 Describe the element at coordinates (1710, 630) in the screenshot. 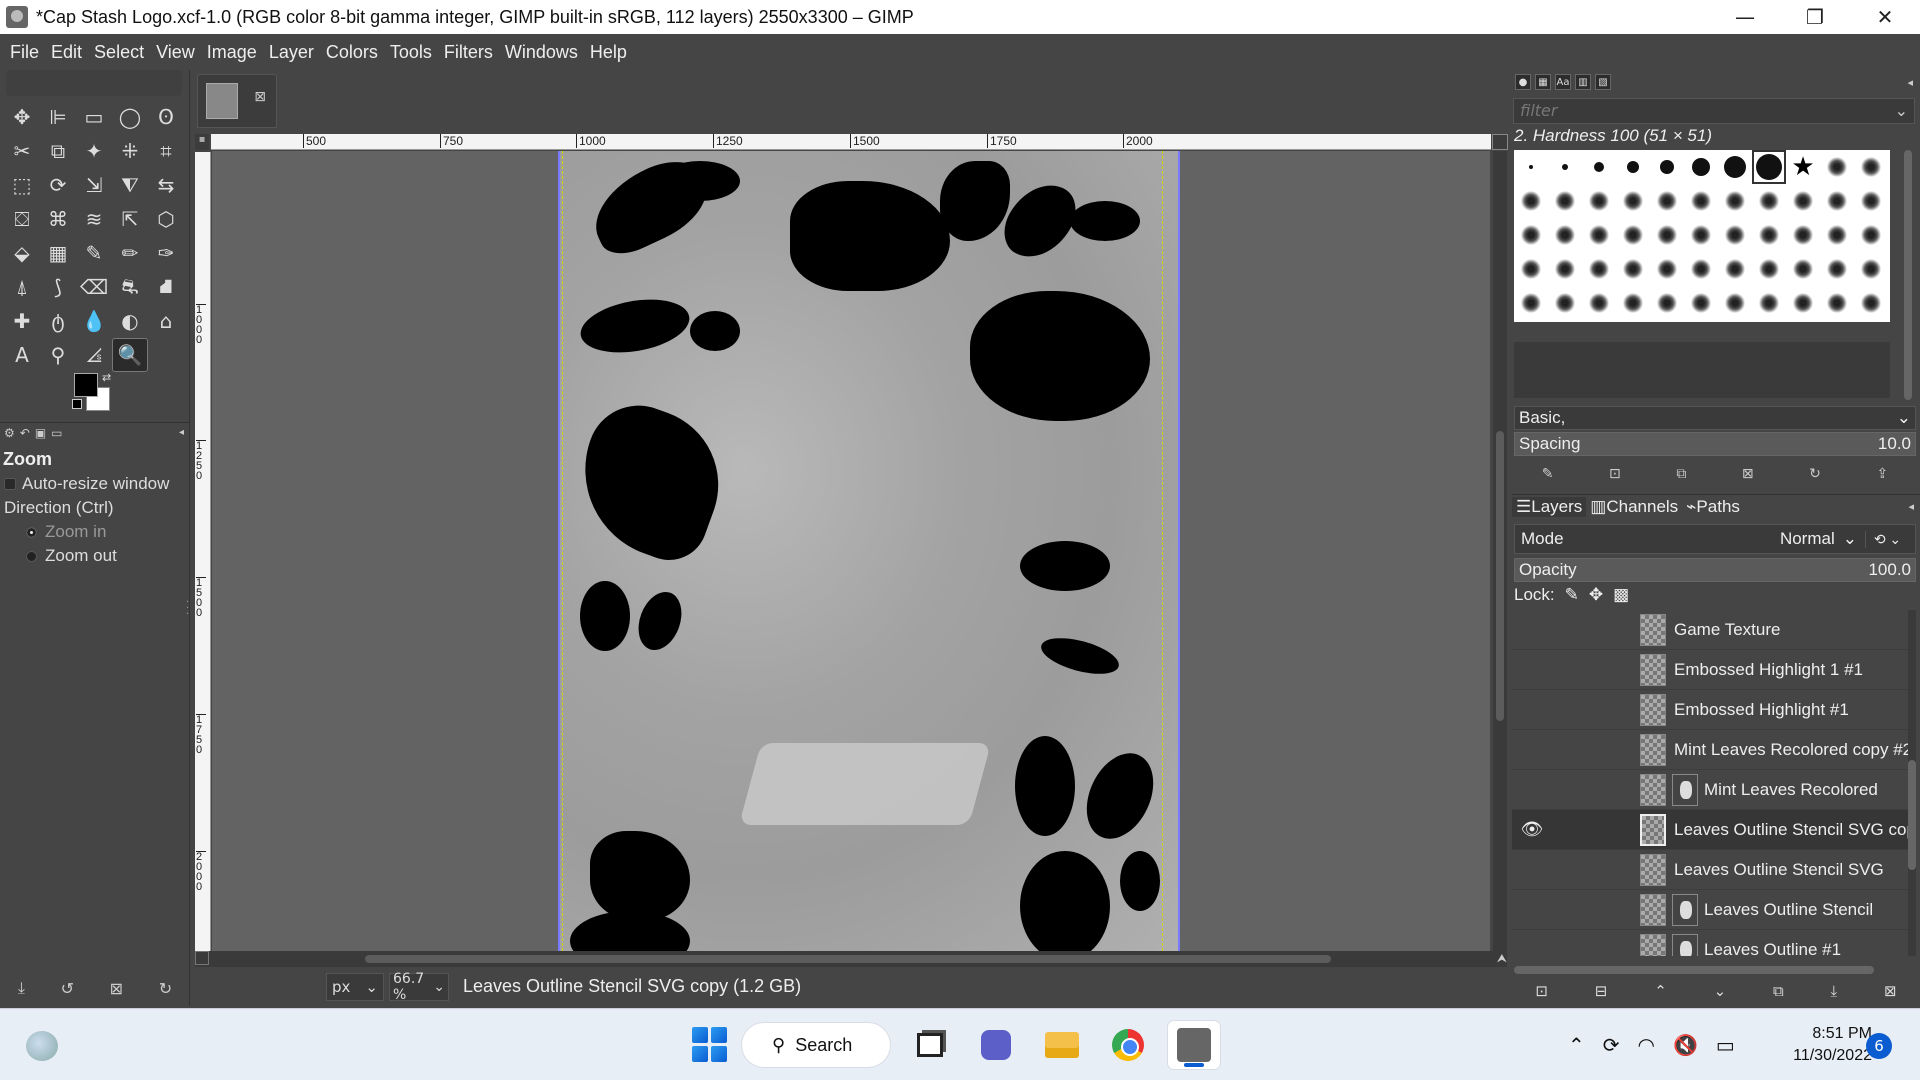

I see `layer-row: Game Texture` at that location.